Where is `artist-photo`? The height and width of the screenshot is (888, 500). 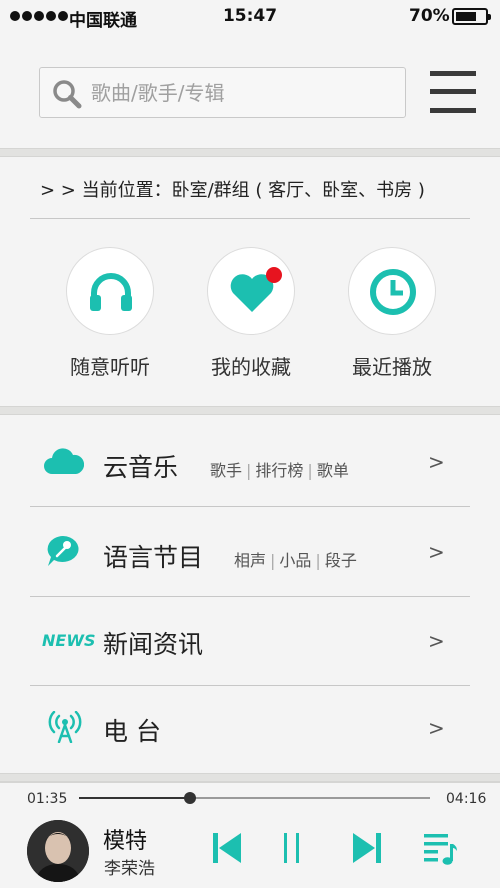
artist-photo is located at coordinates (58, 851).